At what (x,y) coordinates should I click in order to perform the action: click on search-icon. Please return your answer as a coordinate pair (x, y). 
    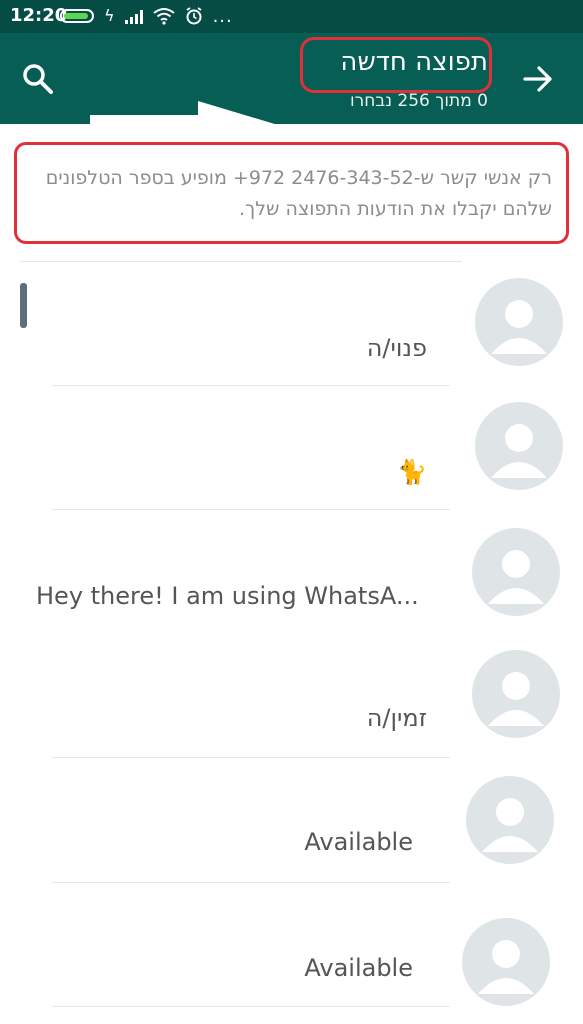
    Looking at the image, I should click on (38, 79).